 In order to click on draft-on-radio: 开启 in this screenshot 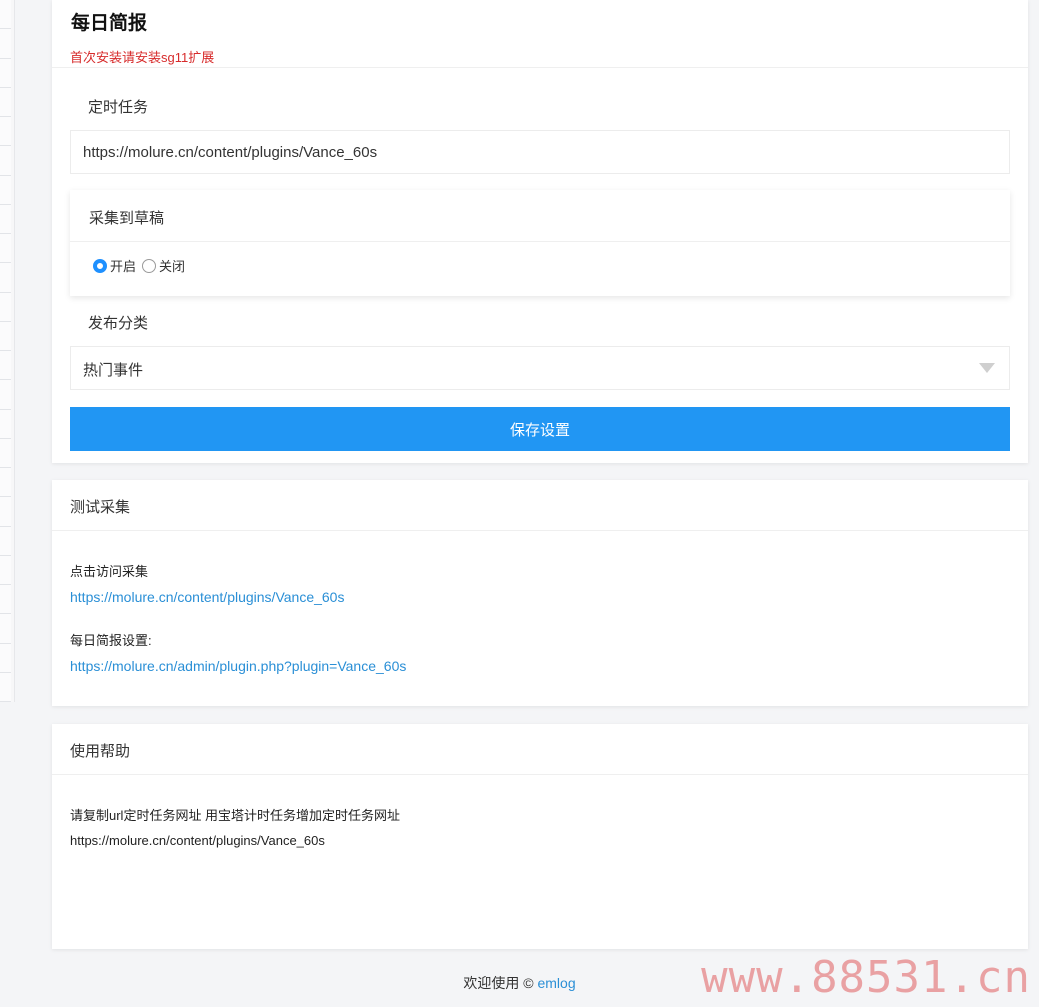, I will do `click(114, 265)`.